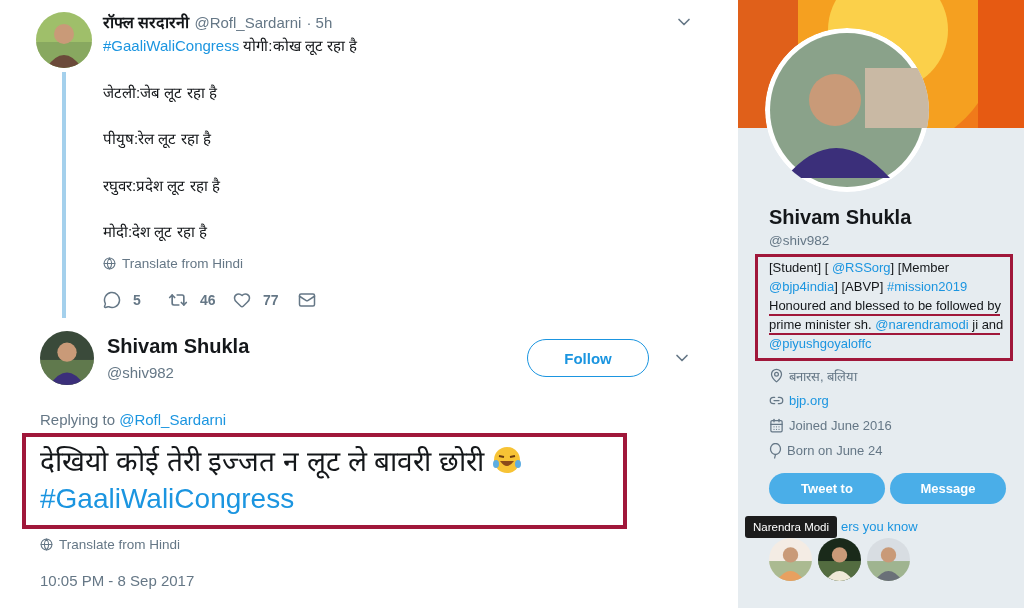 The width and height of the screenshot is (1024, 608). Describe the element at coordinates (141, 372) in the screenshot. I see `author-handle: @shiv982` at that location.